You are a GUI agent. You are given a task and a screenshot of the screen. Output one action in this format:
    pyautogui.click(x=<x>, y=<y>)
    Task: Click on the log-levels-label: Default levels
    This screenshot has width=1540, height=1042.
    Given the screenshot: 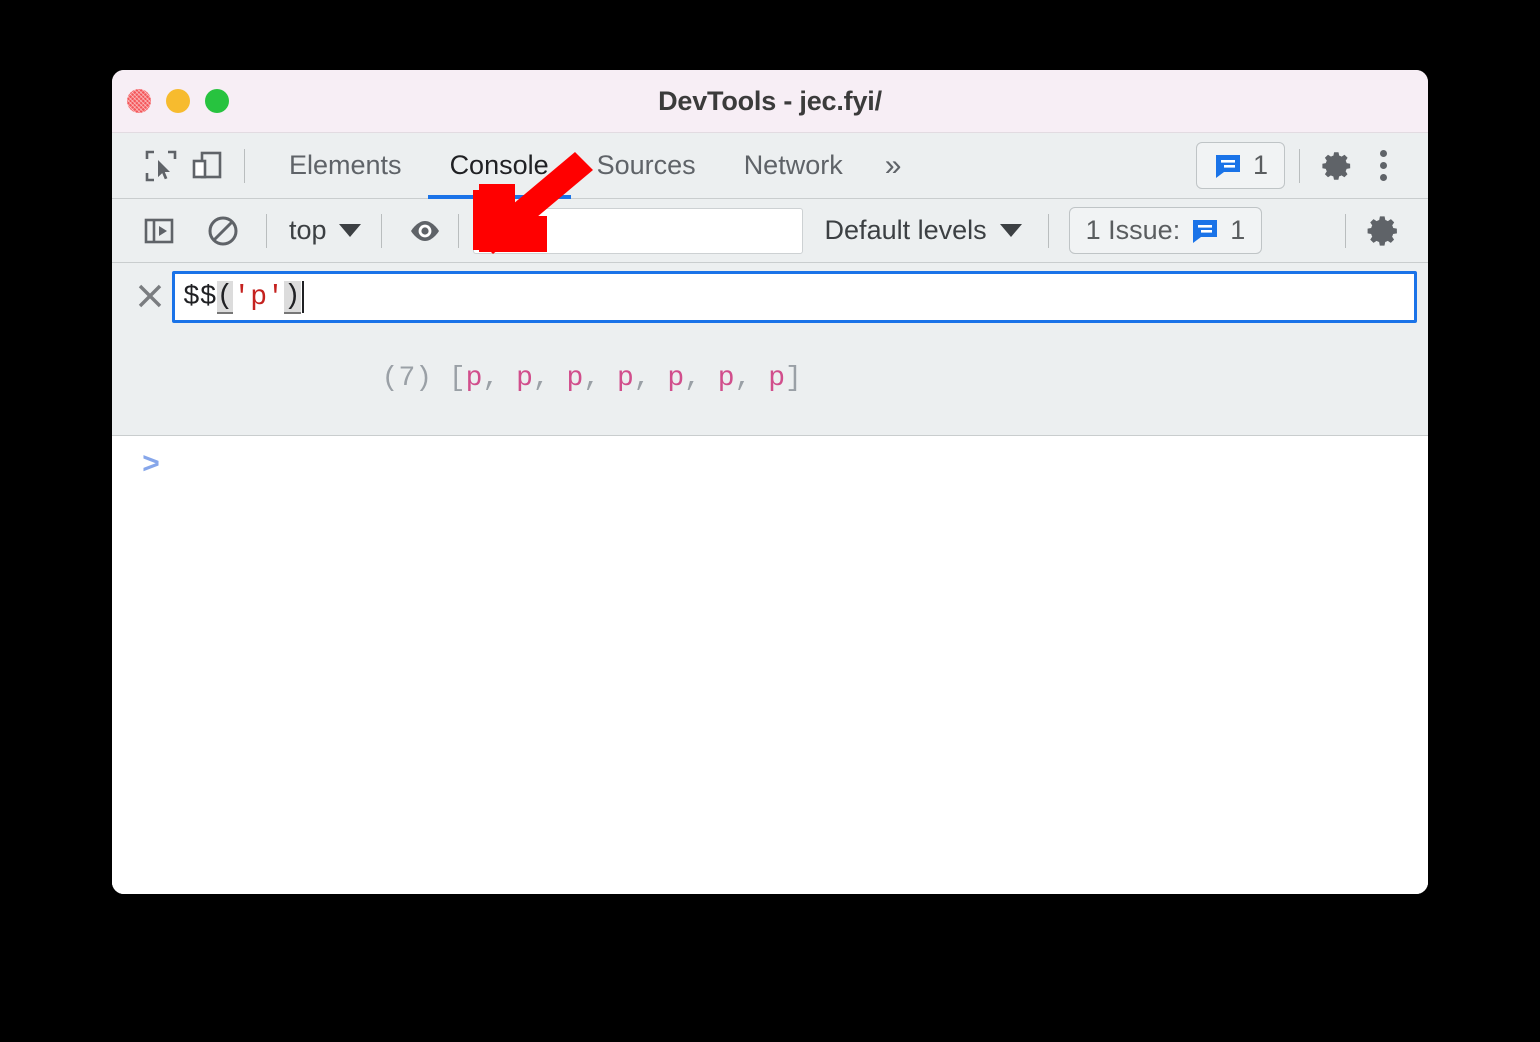 What is the action you would take?
    pyautogui.click(x=905, y=230)
    